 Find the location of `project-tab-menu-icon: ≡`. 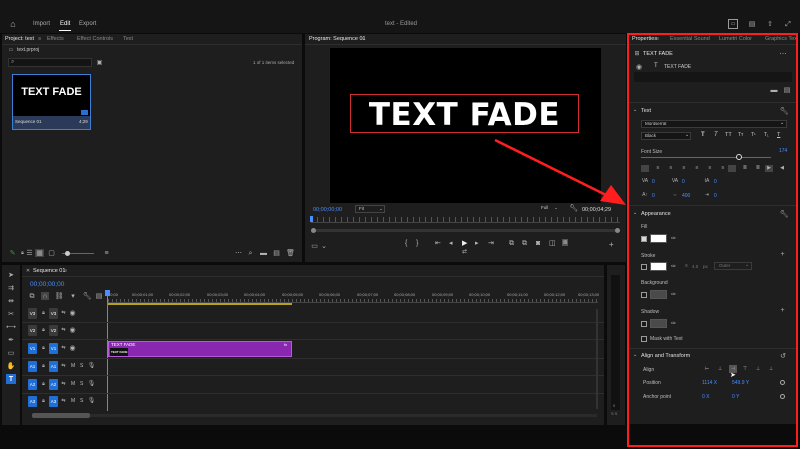

project-tab-menu-icon: ≡ is located at coordinates (39, 39).